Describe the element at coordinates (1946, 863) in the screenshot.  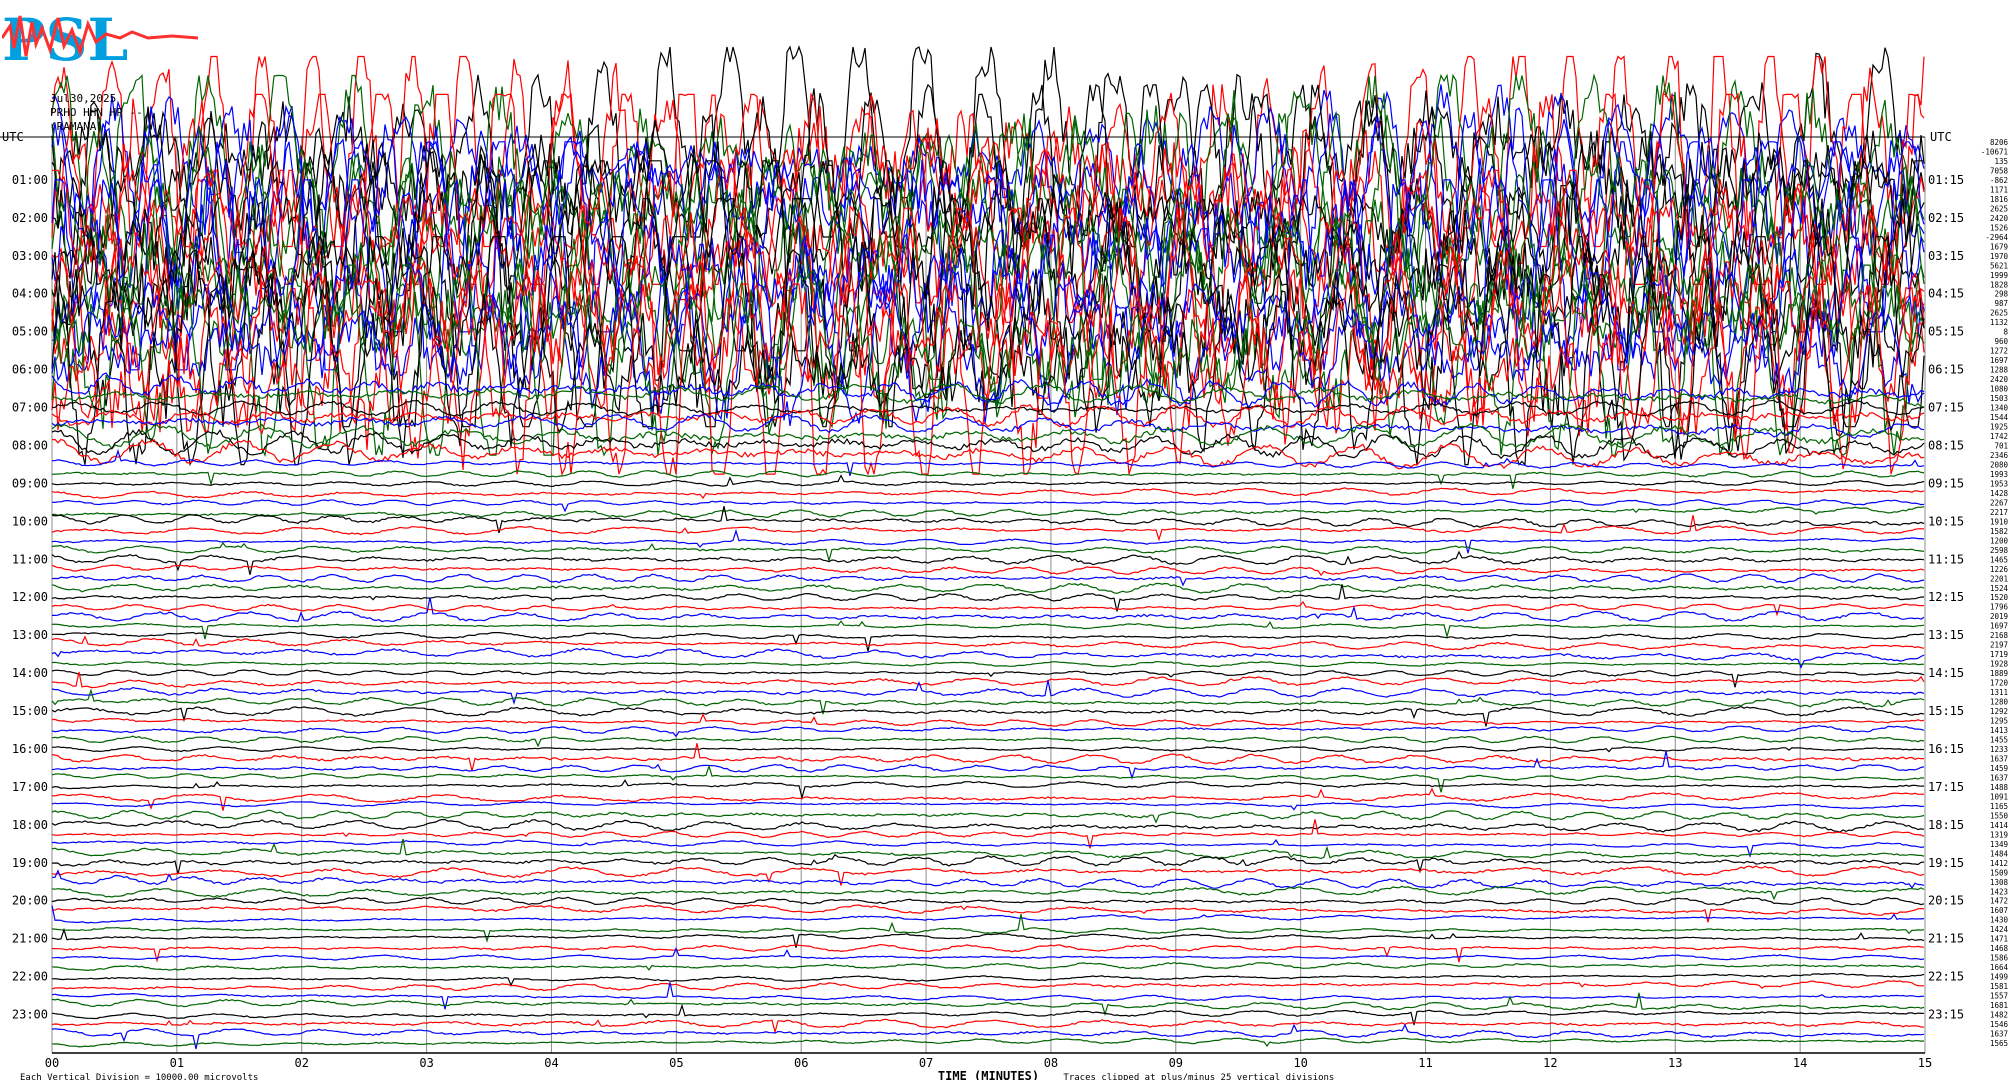
I see `hour-label-right: 19:15` at that location.